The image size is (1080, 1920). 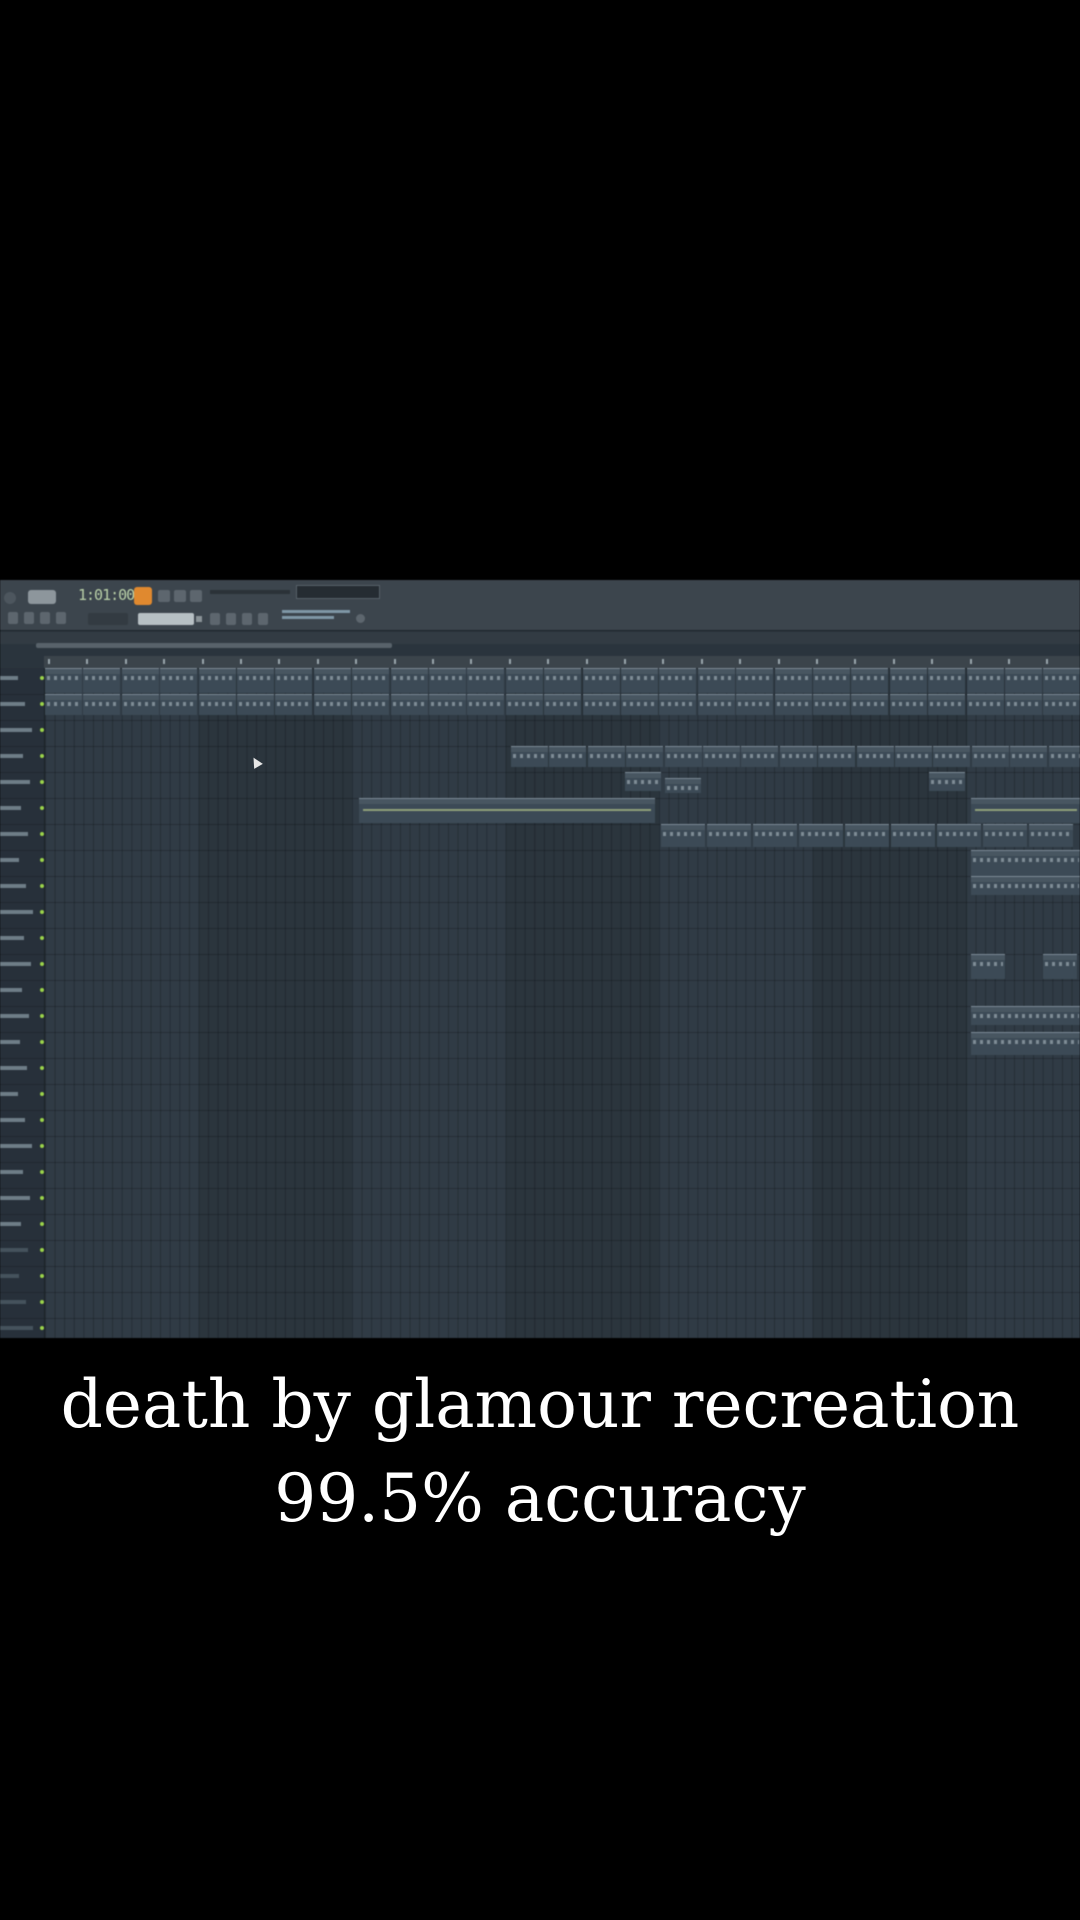 I want to click on master-volume-display, so click(x=338, y=592).